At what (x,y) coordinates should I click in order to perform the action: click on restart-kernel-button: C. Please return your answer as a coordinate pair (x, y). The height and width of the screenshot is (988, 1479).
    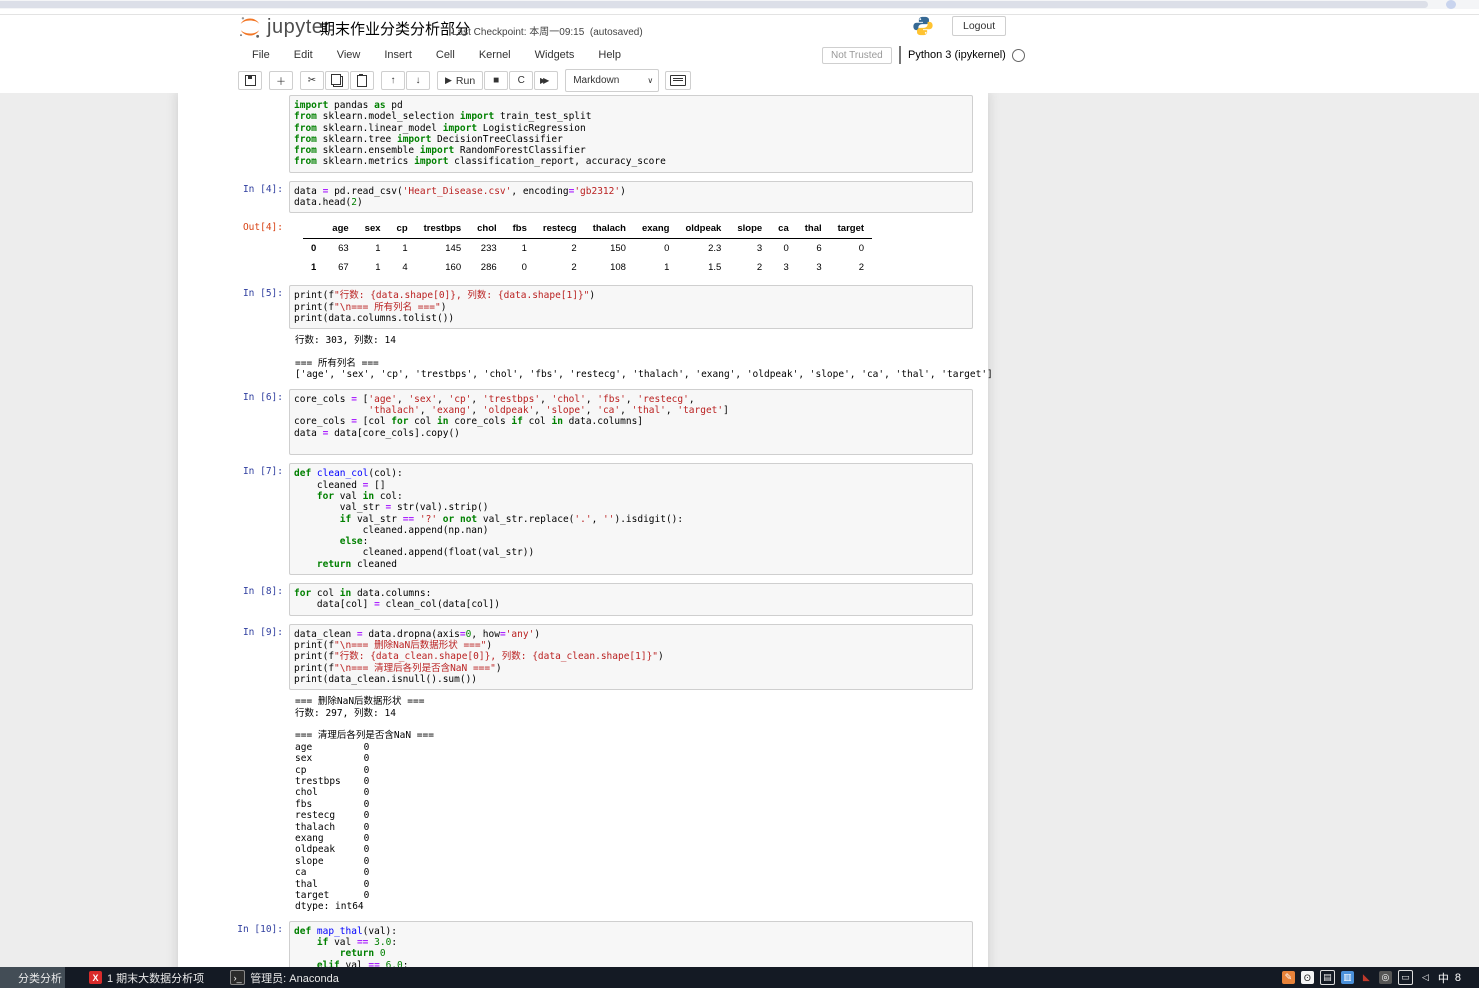
    Looking at the image, I should click on (521, 80).